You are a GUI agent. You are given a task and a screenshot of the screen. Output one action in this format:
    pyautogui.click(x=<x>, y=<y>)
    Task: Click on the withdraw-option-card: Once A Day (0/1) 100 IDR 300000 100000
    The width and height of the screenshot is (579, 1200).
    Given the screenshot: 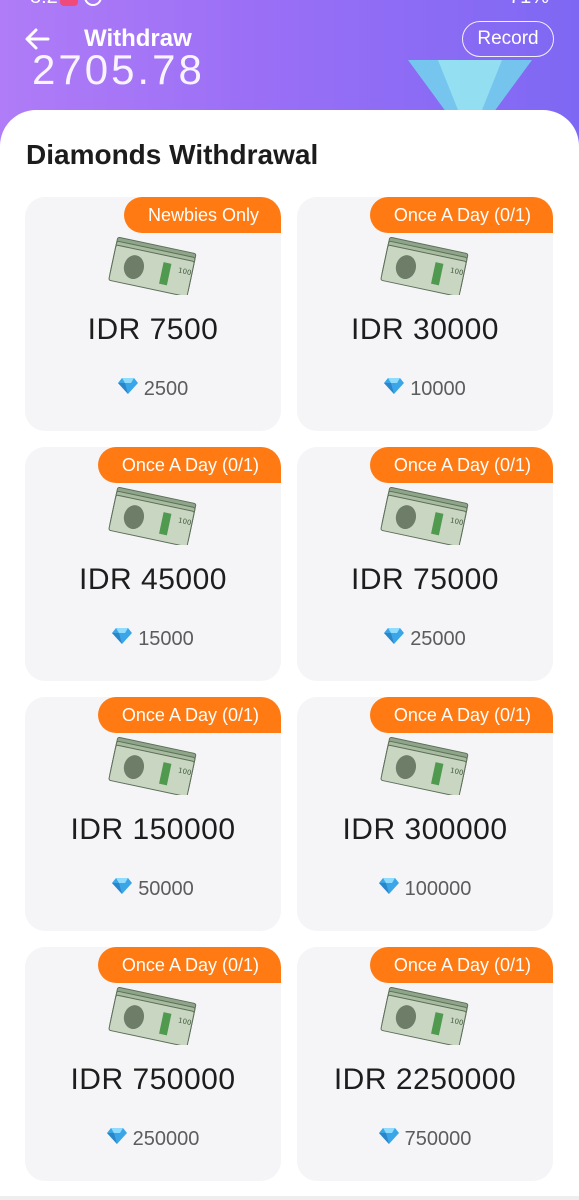 What is the action you would take?
    pyautogui.click(x=425, y=814)
    